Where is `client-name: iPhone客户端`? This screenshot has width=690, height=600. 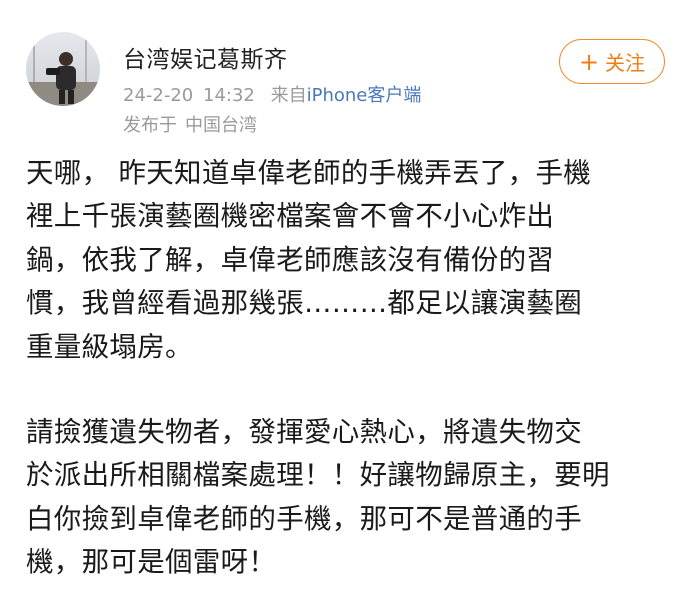
client-name: iPhone客户端 is located at coordinates (364, 95).